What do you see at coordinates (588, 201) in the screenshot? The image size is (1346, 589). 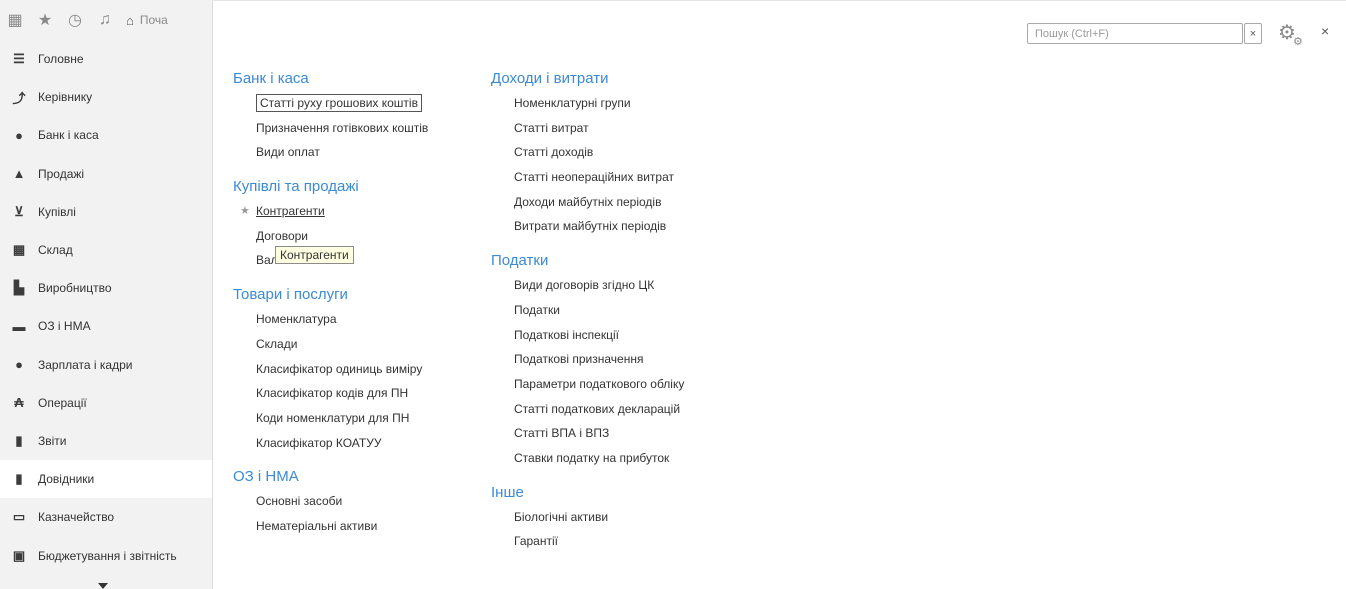 I see `nav-link-label: Доходи майбутніх періодів` at bounding box center [588, 201].